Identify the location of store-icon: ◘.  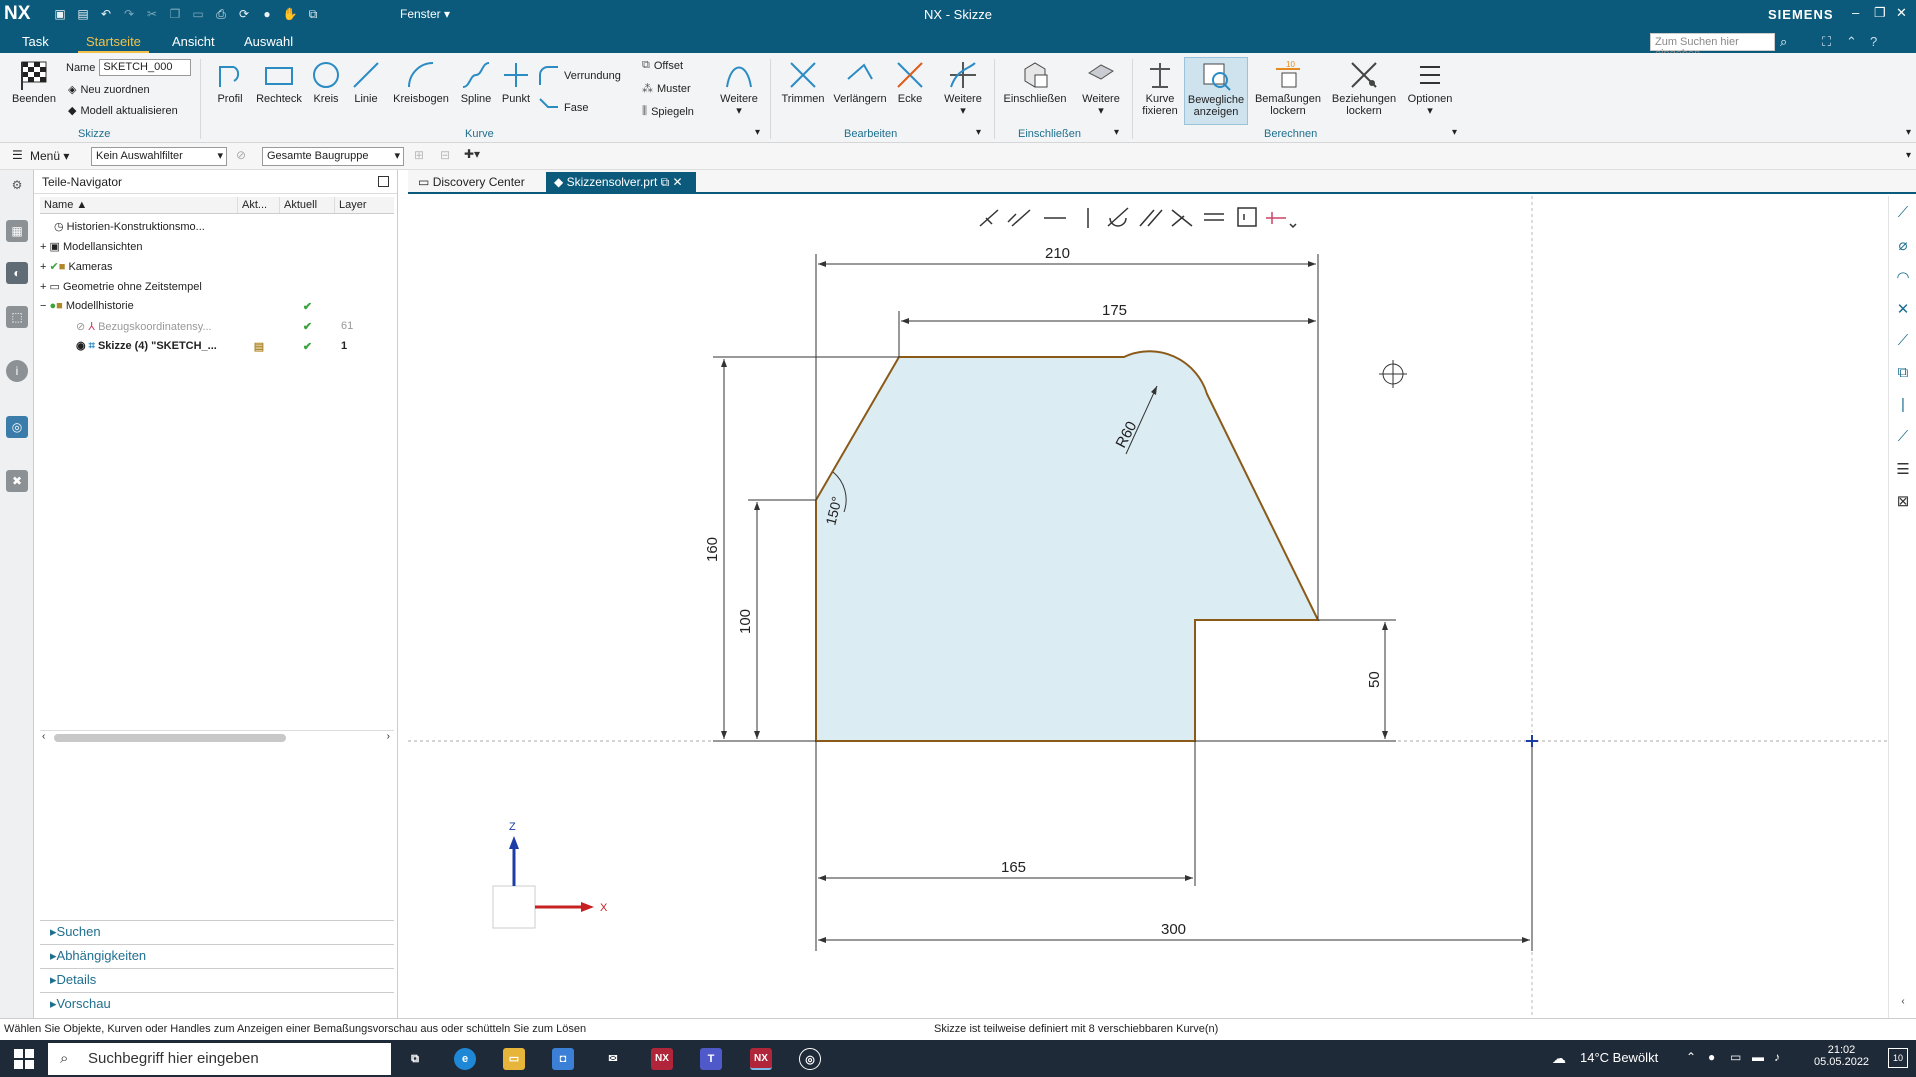
(563, 1059).